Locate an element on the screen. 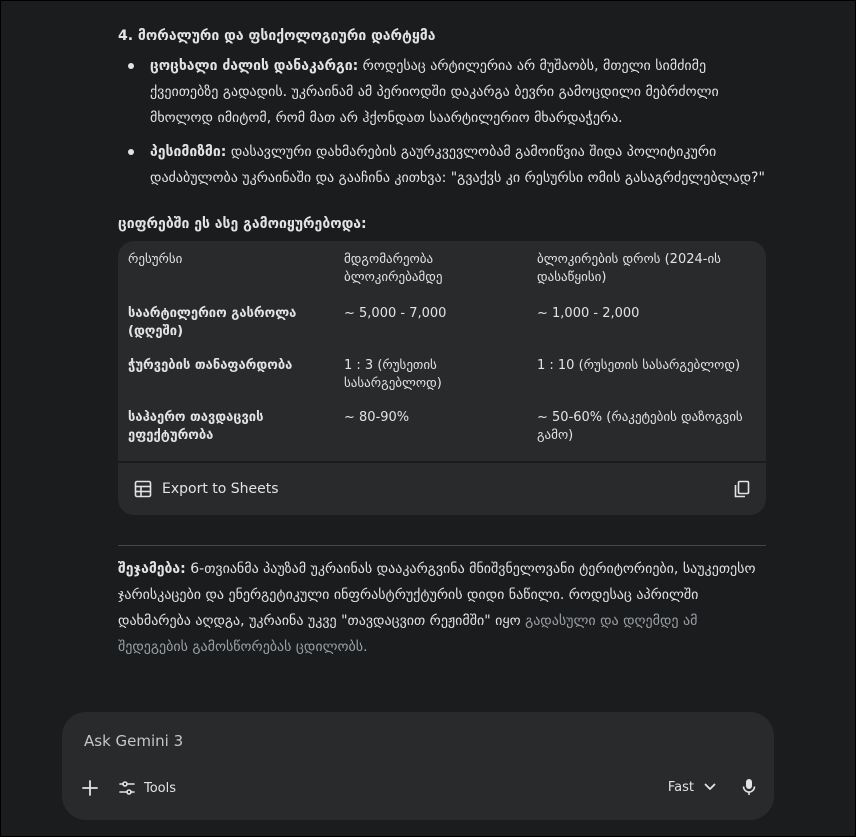 The image size is (856, 837). plus-icon is located at coordinates (90, 788).